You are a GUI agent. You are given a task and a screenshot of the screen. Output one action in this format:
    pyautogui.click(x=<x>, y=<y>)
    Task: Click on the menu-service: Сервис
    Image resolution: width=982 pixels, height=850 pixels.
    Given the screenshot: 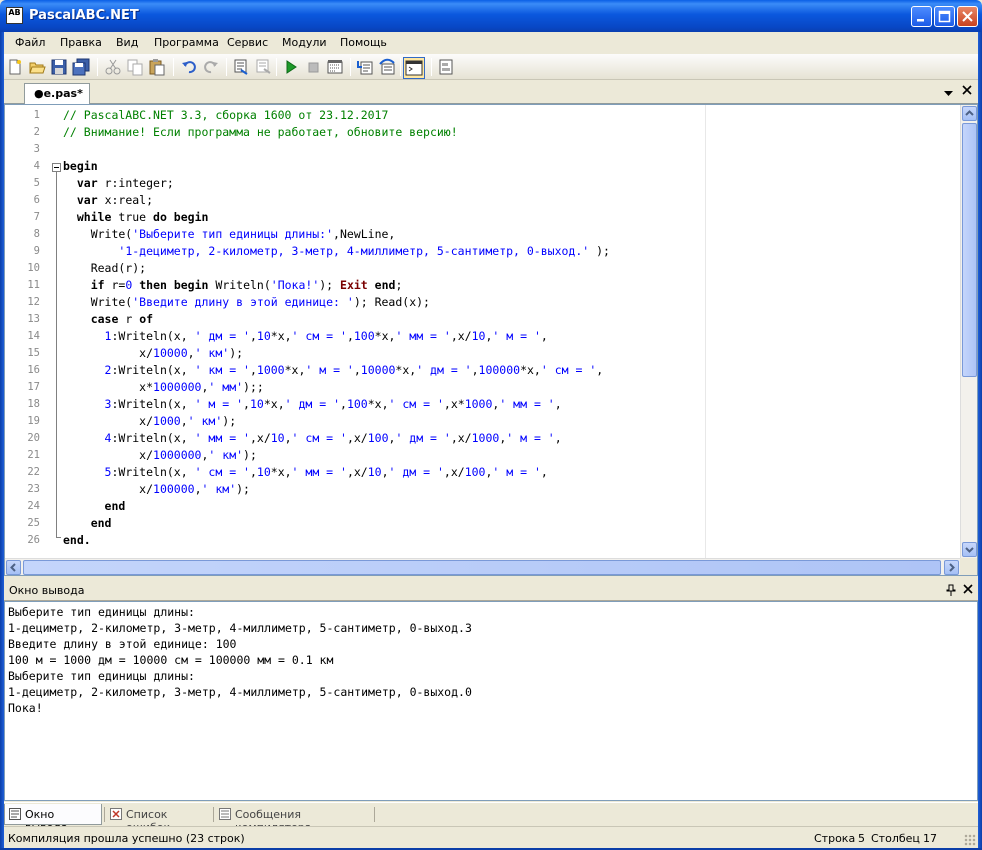 What is the action you would take?
    pyautogui.click(x=247, y=42)
    